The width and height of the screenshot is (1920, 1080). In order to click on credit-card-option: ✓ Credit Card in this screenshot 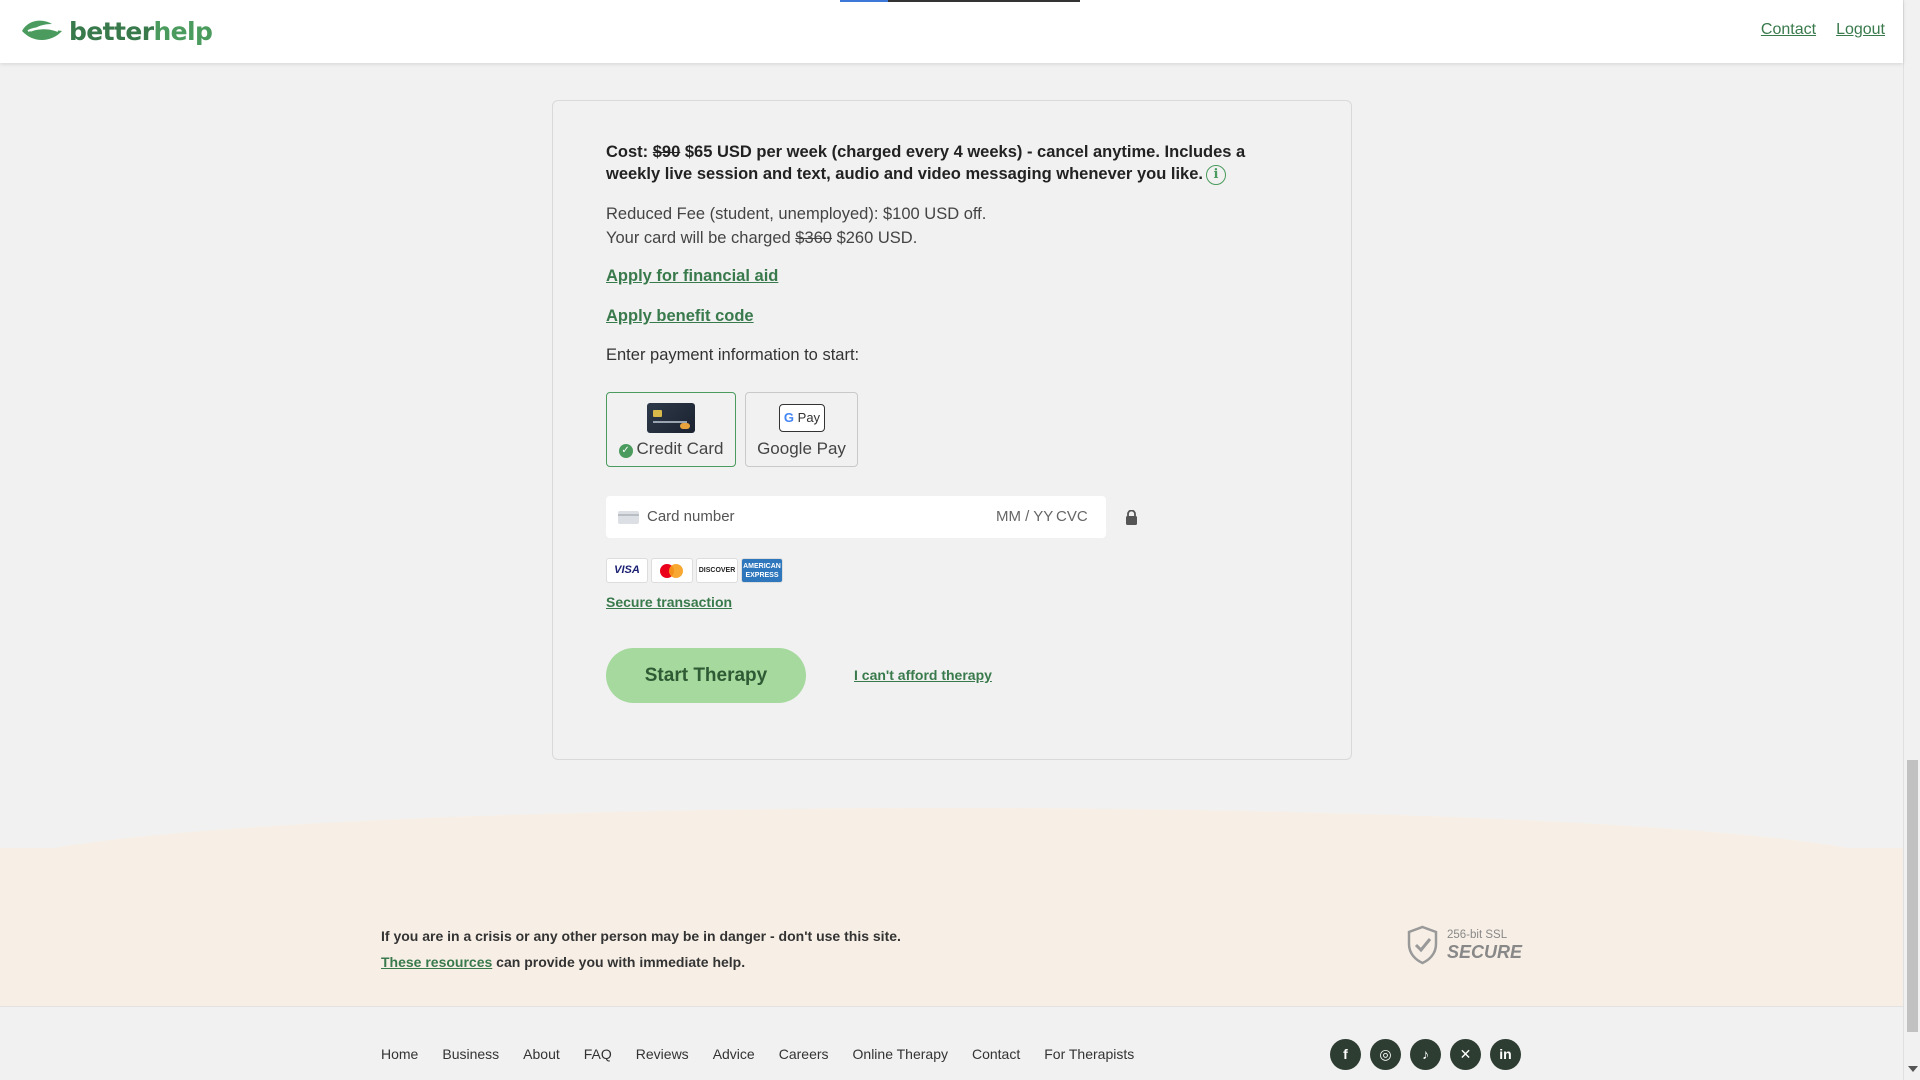, I will do `click(671, 429)`.